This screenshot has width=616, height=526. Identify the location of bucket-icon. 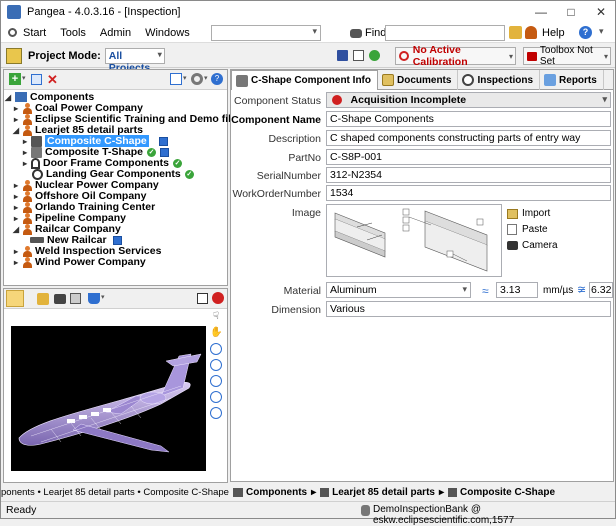
(94, 298).